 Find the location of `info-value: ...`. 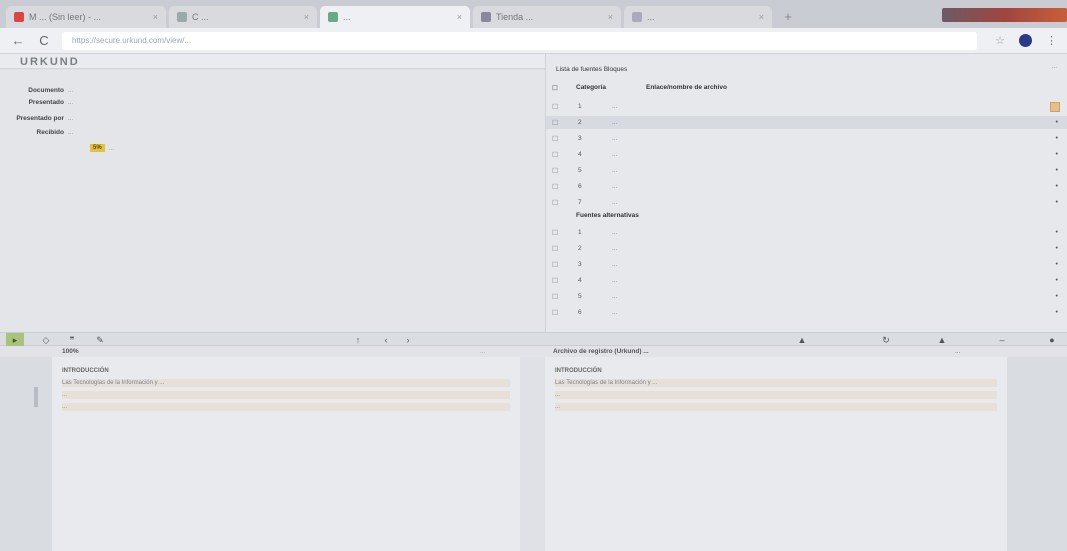

info-value: ... is located at coordinates (70, 90).